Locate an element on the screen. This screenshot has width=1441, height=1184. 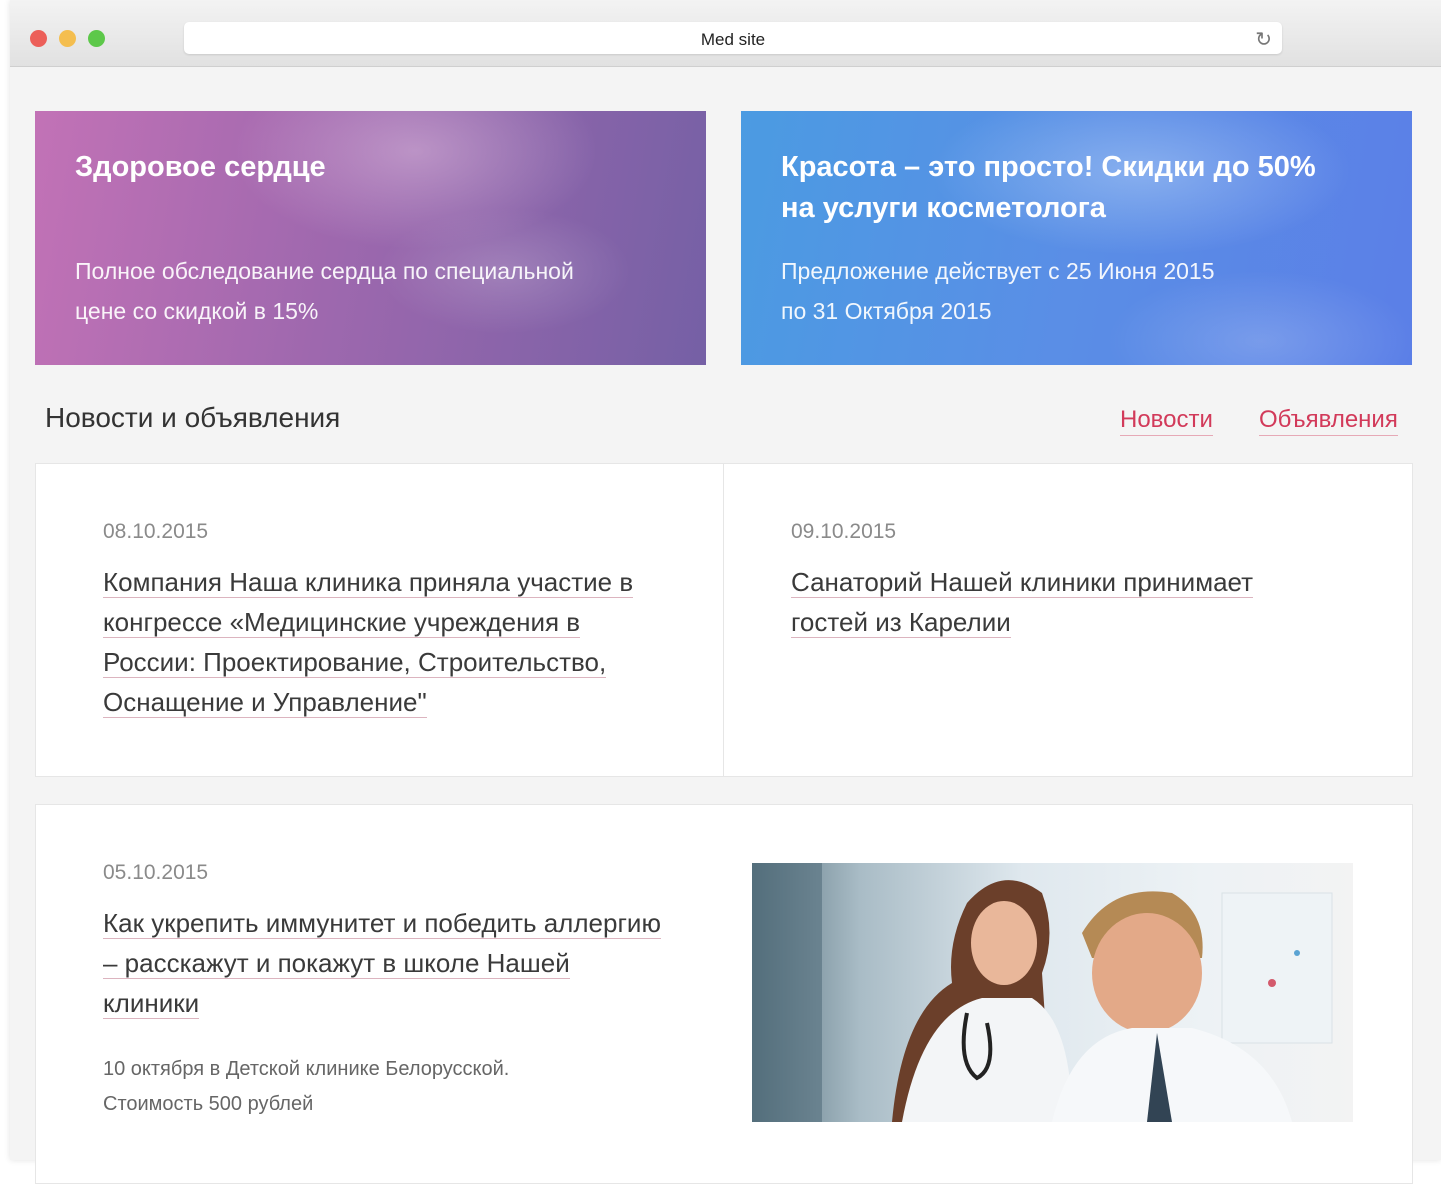
banner-title-line: на услуги косметолога is located at coordinates (943, 208).